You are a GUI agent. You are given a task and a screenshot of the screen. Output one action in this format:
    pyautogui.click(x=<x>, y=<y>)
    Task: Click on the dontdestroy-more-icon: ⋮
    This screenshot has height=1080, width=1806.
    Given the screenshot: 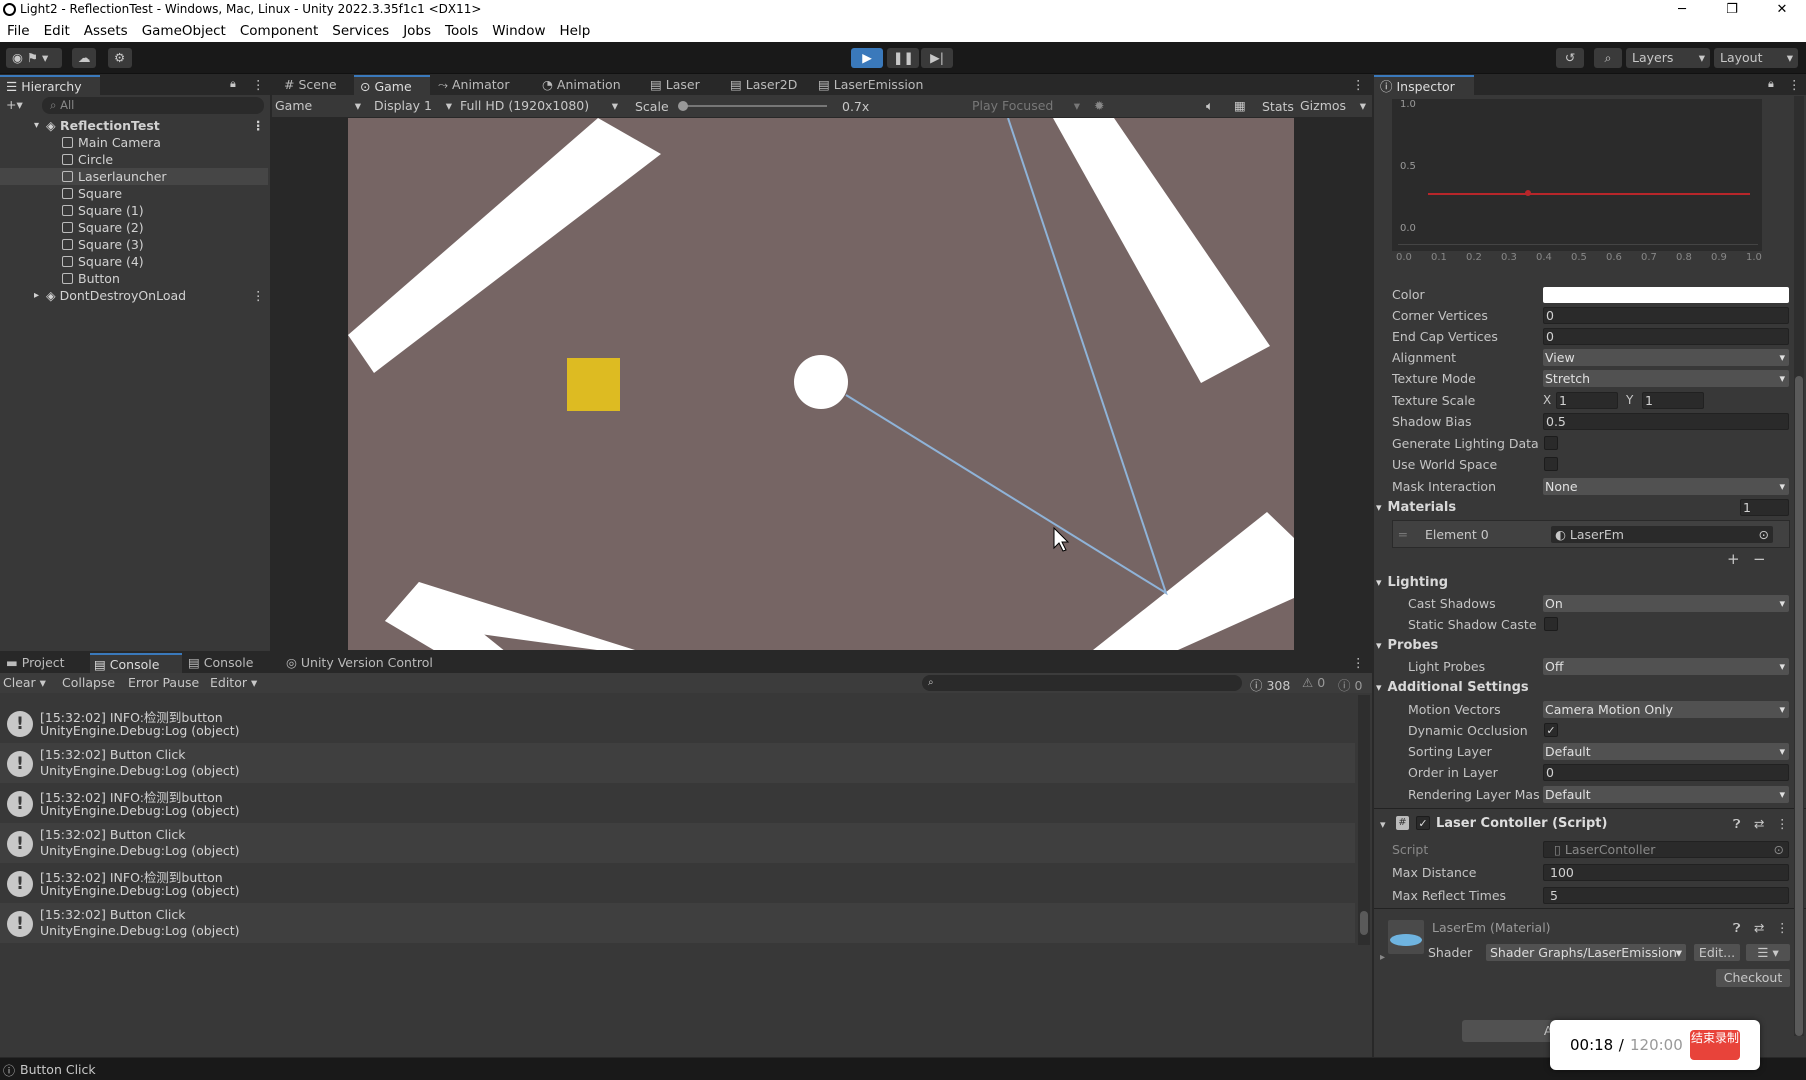 What is the action you would take?
    pyautogui.click(x=258, y=295)
    